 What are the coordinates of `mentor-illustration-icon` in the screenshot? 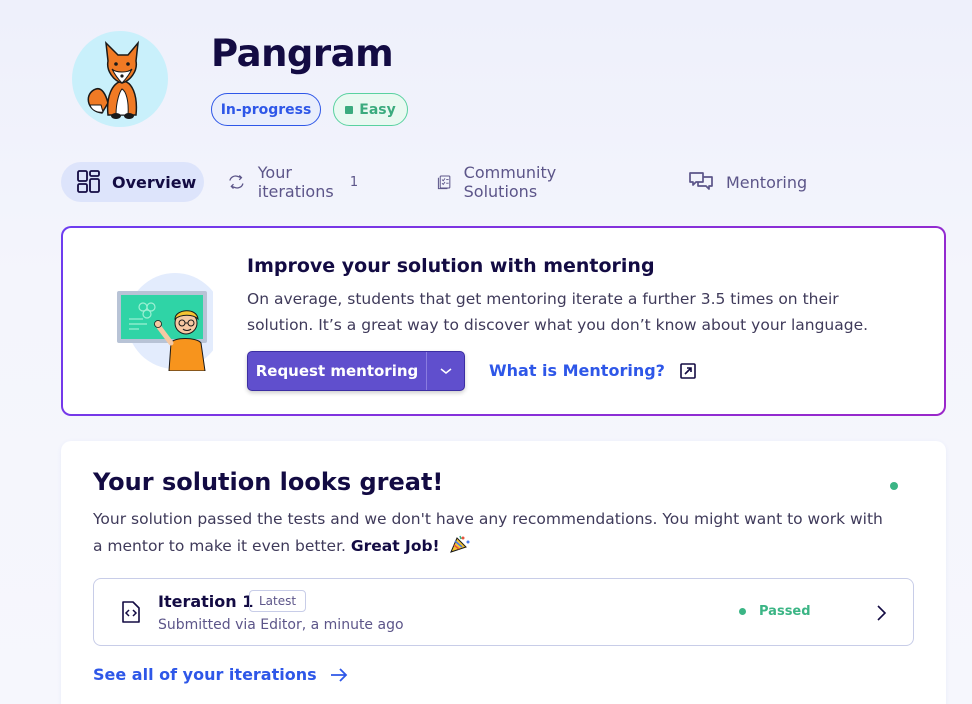 It's located at (165, 322).